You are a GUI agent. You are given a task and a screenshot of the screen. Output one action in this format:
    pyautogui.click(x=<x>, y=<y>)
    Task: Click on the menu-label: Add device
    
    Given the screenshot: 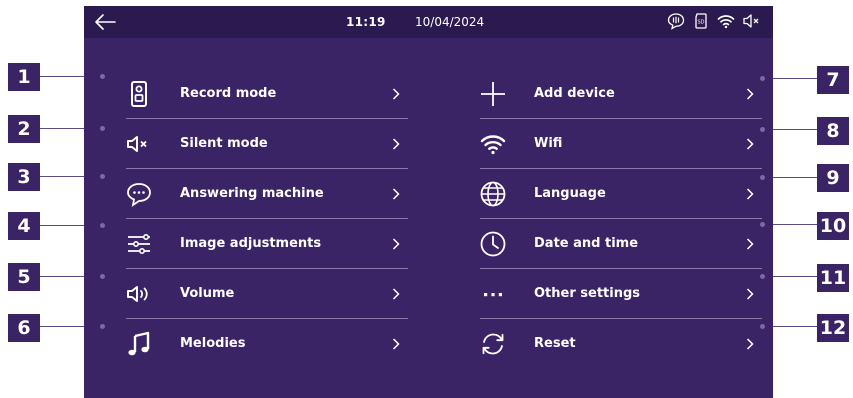 What is the action you would take?
    pyautogui.click(x=574, y=93)
    